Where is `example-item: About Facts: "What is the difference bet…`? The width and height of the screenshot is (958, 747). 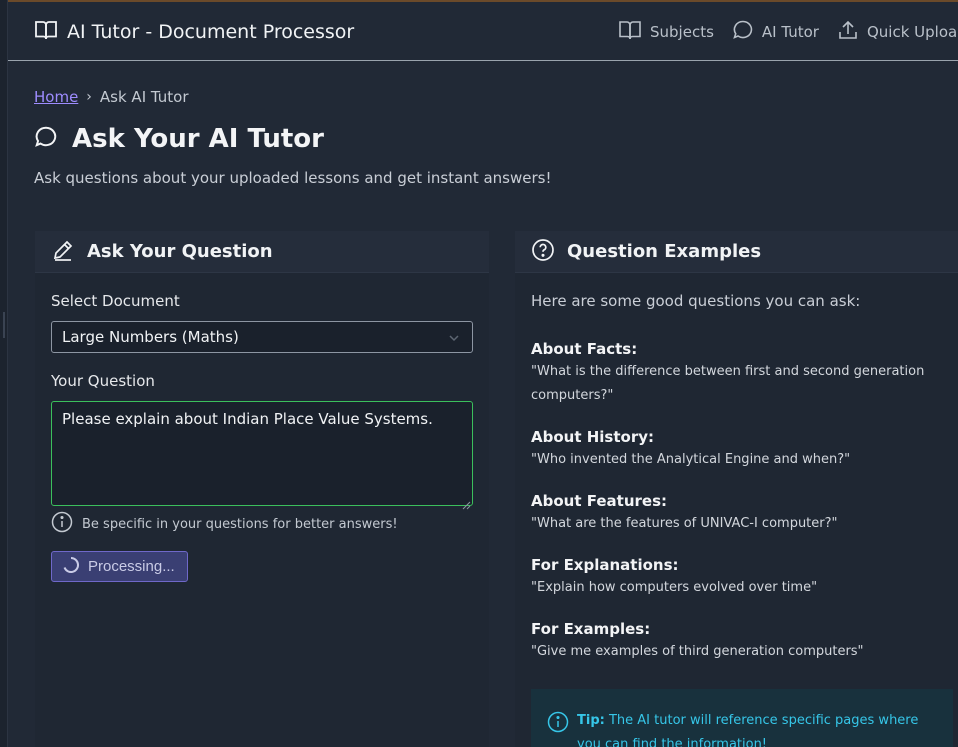
example-item: About Facts: "What is the difference bet… is located at coordinates (736, 374).